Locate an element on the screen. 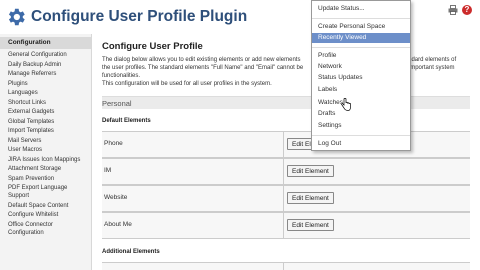 The height and width of the screenshot is (270, 480). sidebar-item-manage-referrers: Manage Referrers is located at coordinates (49, 75).